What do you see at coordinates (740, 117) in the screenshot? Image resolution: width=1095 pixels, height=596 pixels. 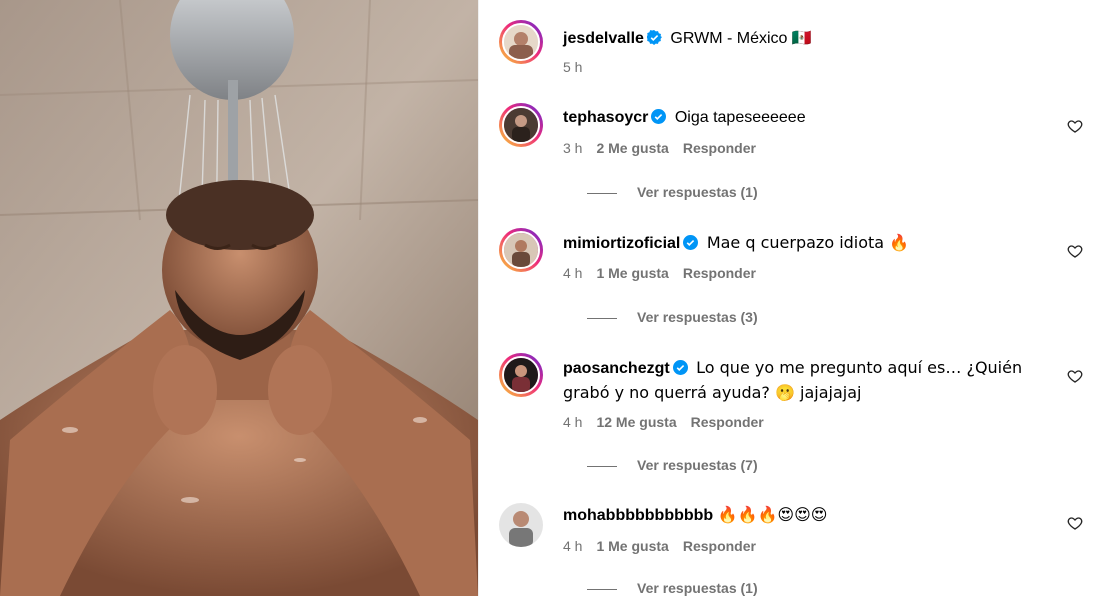 I see `comment-body: Oiga tapeseeeeee` at bounding box center [740, 117].